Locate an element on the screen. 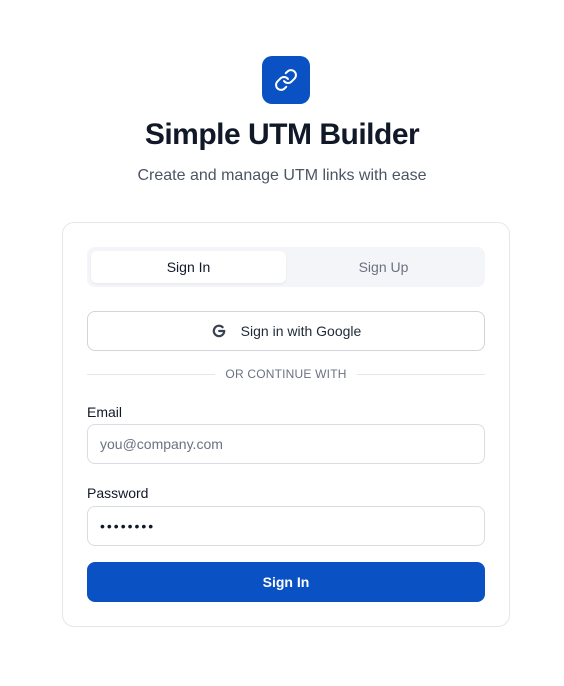 The width and height of the screenshot is (564, 686). google-icon is located at coordinates (218, 331).